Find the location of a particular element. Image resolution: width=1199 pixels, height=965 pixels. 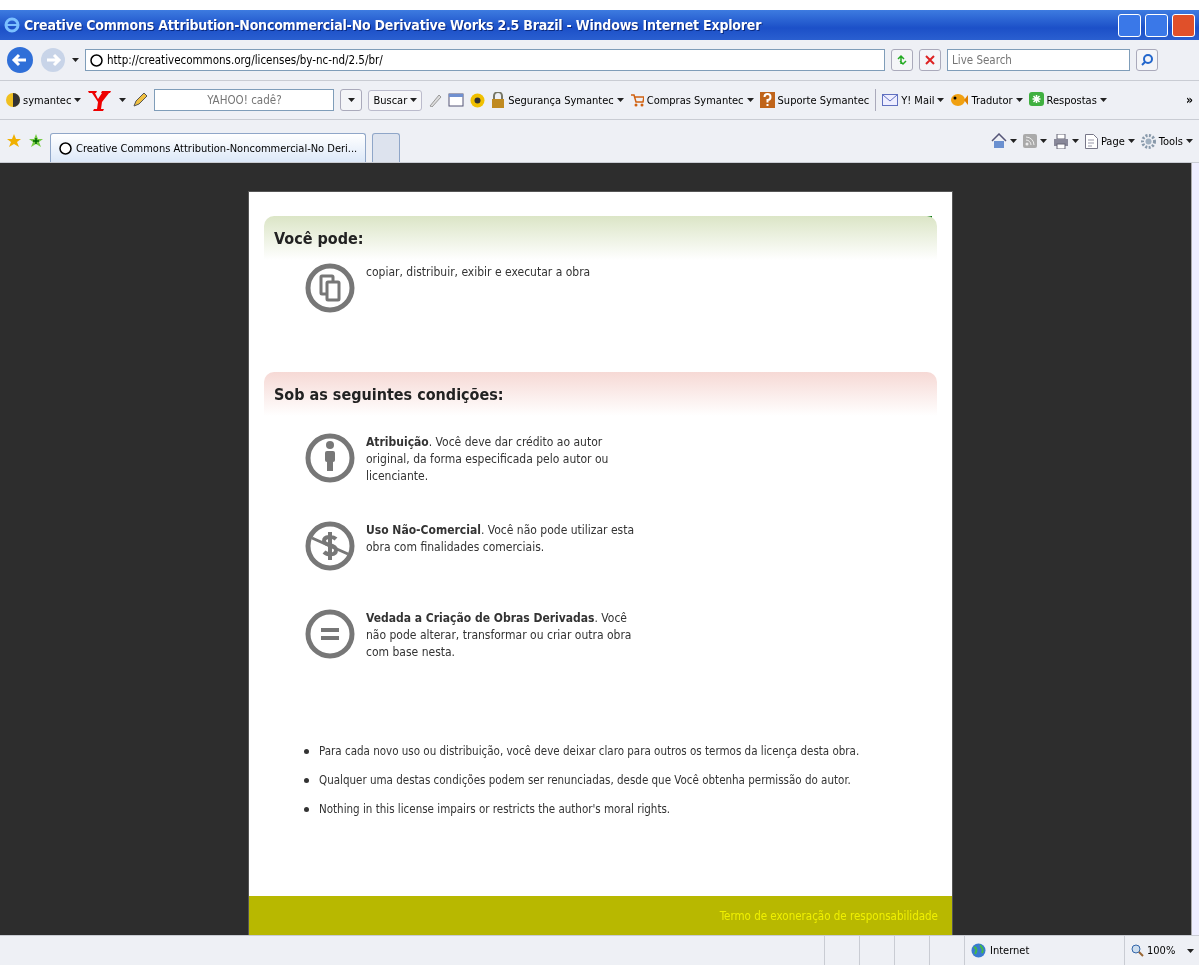

minimize-button is located at coordinates (1129, 25).